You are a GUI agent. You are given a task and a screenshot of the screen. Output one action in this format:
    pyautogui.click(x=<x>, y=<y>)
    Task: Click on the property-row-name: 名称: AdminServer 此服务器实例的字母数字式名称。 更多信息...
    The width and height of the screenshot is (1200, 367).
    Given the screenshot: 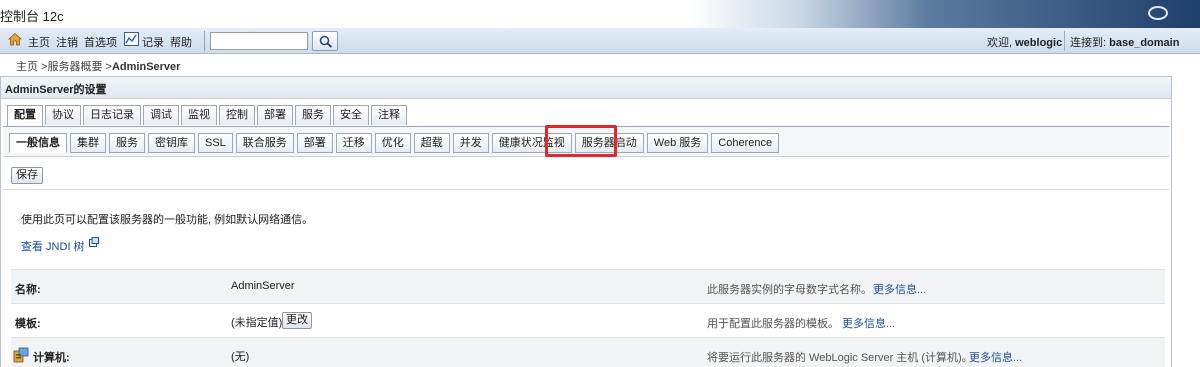 What is the action you would take?
    pyautogui.click(x=588, y=286)
    